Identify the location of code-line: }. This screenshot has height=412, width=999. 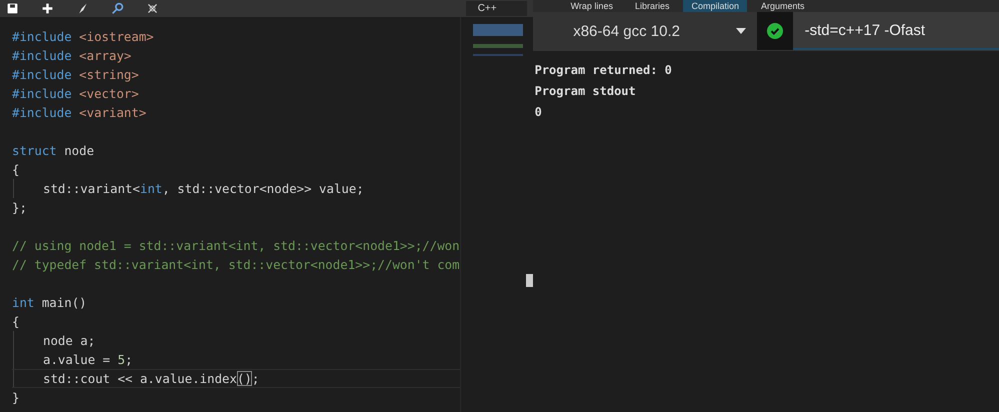
(16, 398).